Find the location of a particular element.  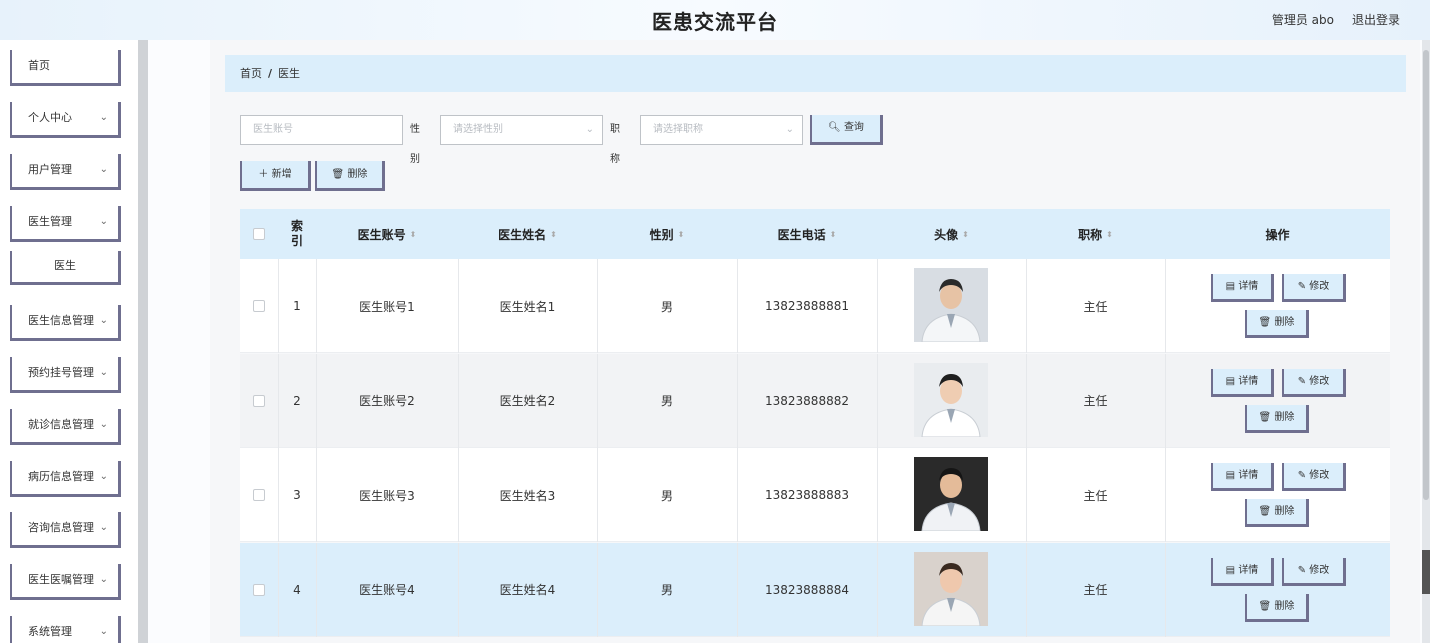

scrollbar-thumb is located at coordinates (1426, 275).